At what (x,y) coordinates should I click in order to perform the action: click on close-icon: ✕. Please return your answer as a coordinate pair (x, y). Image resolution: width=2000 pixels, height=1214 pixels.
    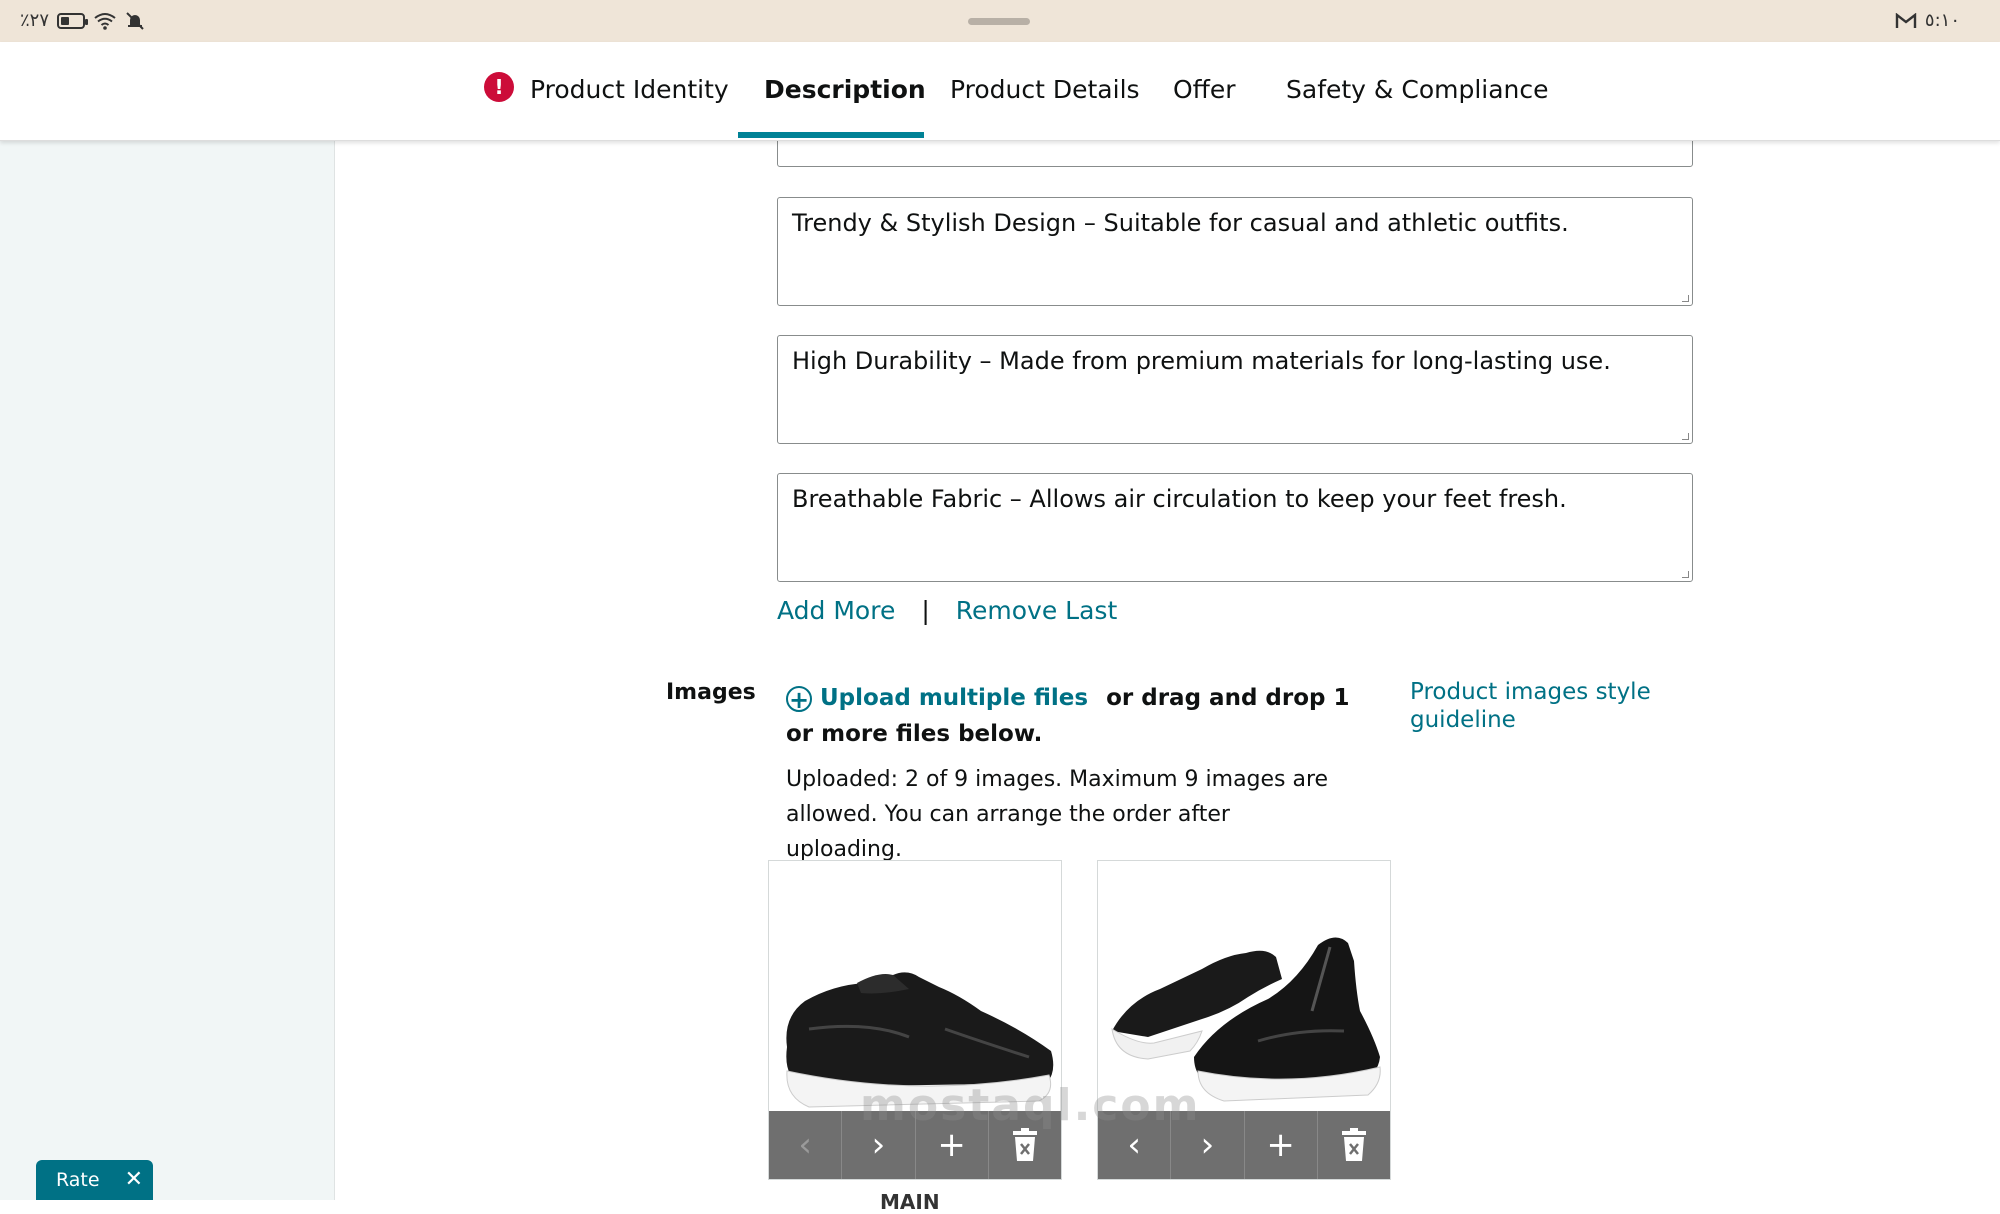
    Looking at the image, I should click on (134, 1180).